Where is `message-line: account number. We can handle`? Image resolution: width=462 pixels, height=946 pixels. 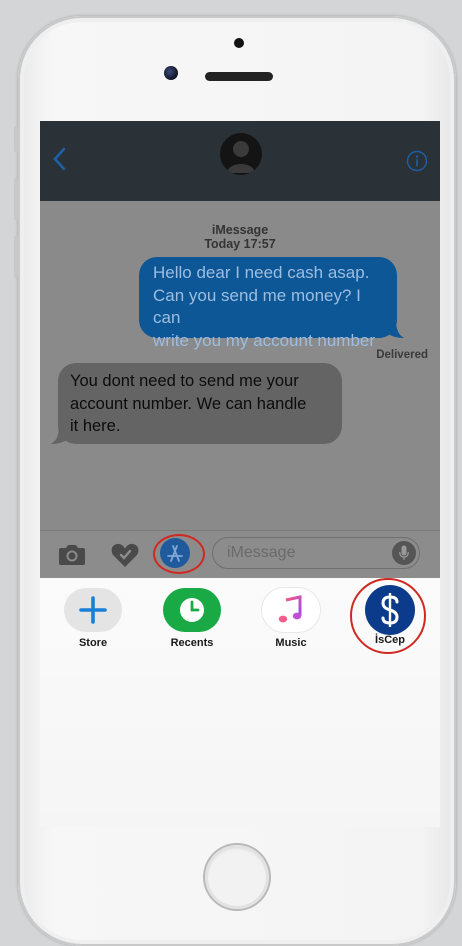
message-line: account number. We can handle is located at coordinates (188, 403).